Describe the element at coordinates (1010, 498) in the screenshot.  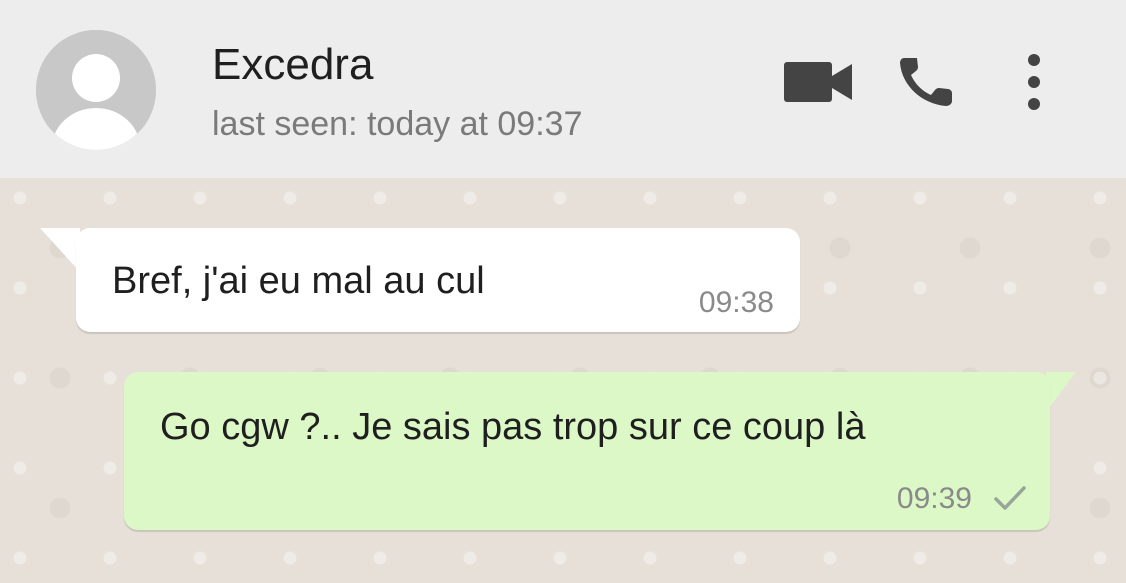
I see `sent-check-icon` at that location.